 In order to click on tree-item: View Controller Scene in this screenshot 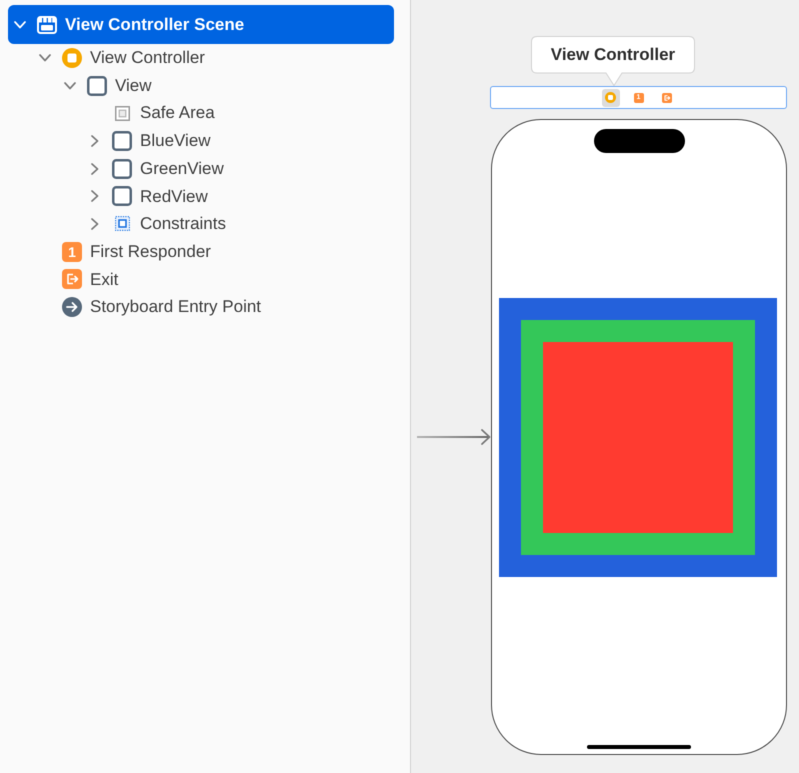, I will do `click(201, 24)`.